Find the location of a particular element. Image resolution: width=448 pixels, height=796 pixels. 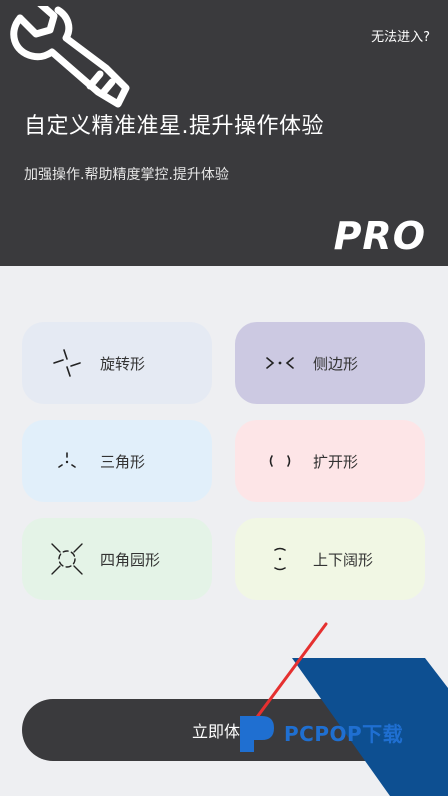

style-card-rotate: 旋转形 is located at coordinates (117, 363).